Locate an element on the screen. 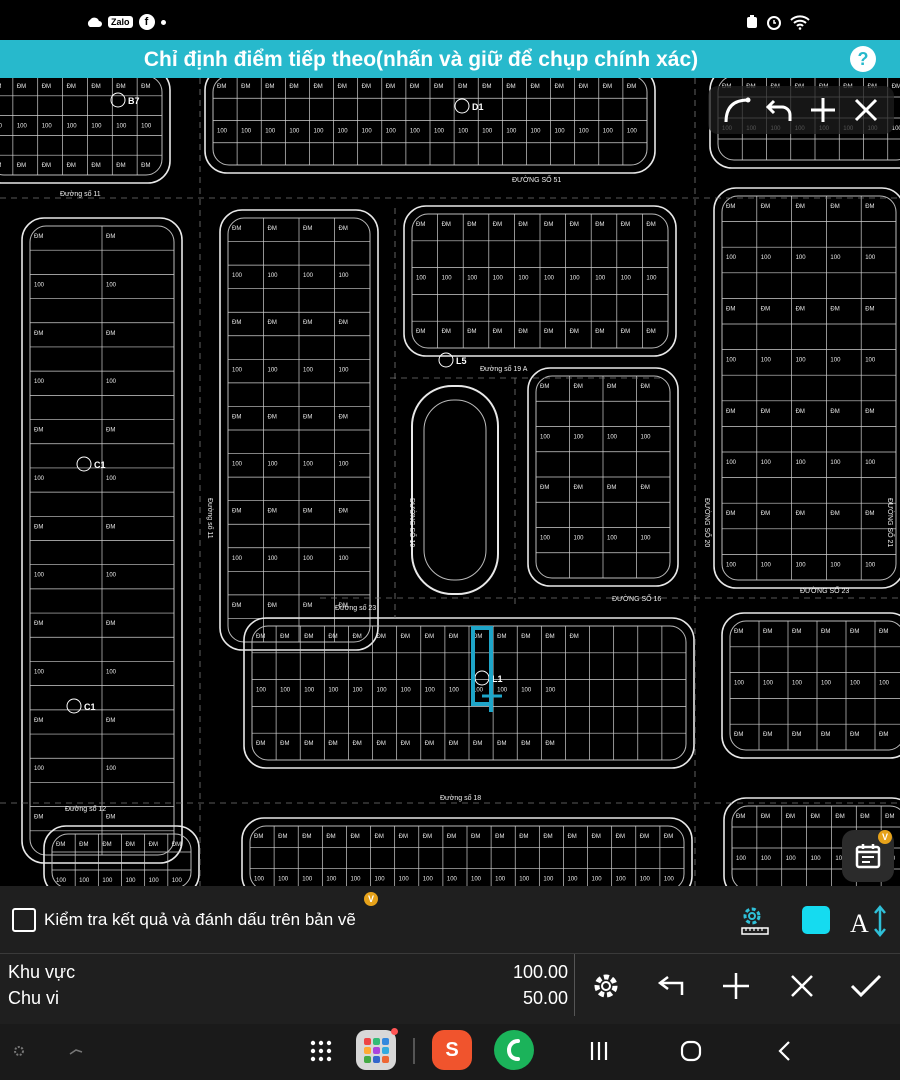 This screenshot has width=900, height=1080. home-icon is located at coordinates (691, 1051).